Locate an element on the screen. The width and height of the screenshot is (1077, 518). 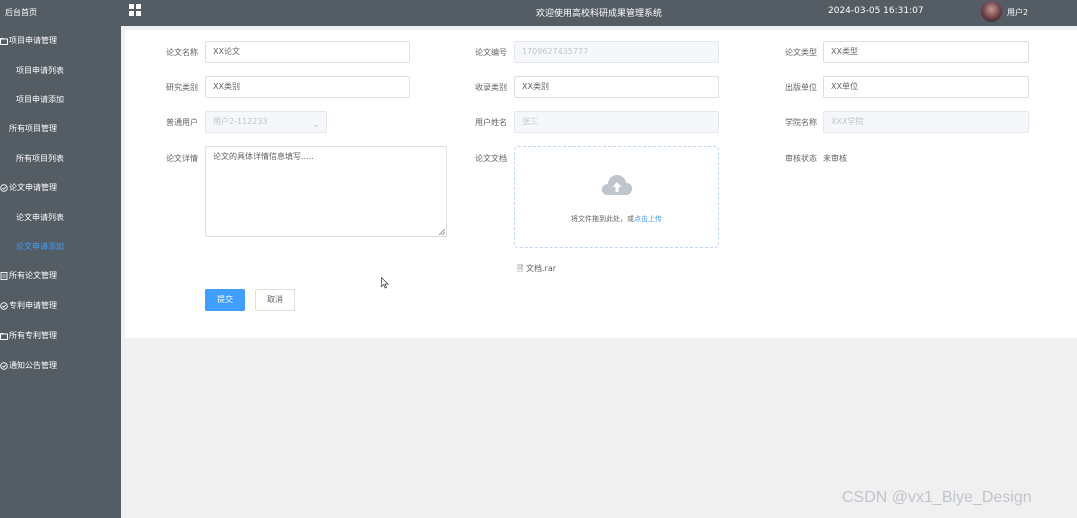
user-name-input: 张三 is located at coordinates (616, 122).